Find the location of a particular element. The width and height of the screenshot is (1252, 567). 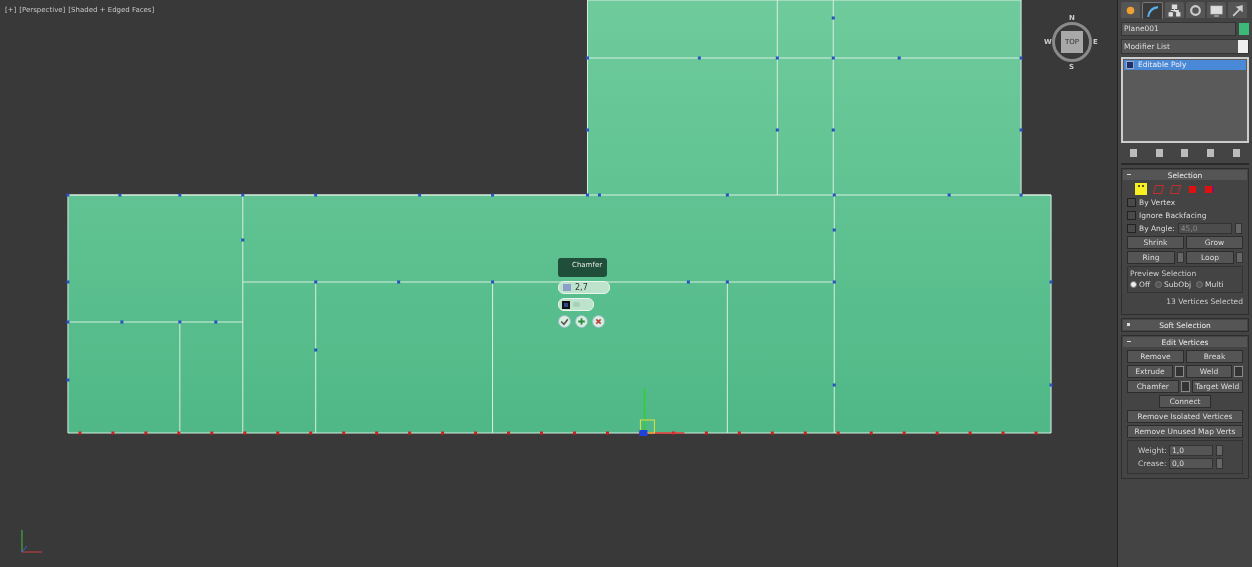

axis-tripod-icon is located at coordinates (32, 541).